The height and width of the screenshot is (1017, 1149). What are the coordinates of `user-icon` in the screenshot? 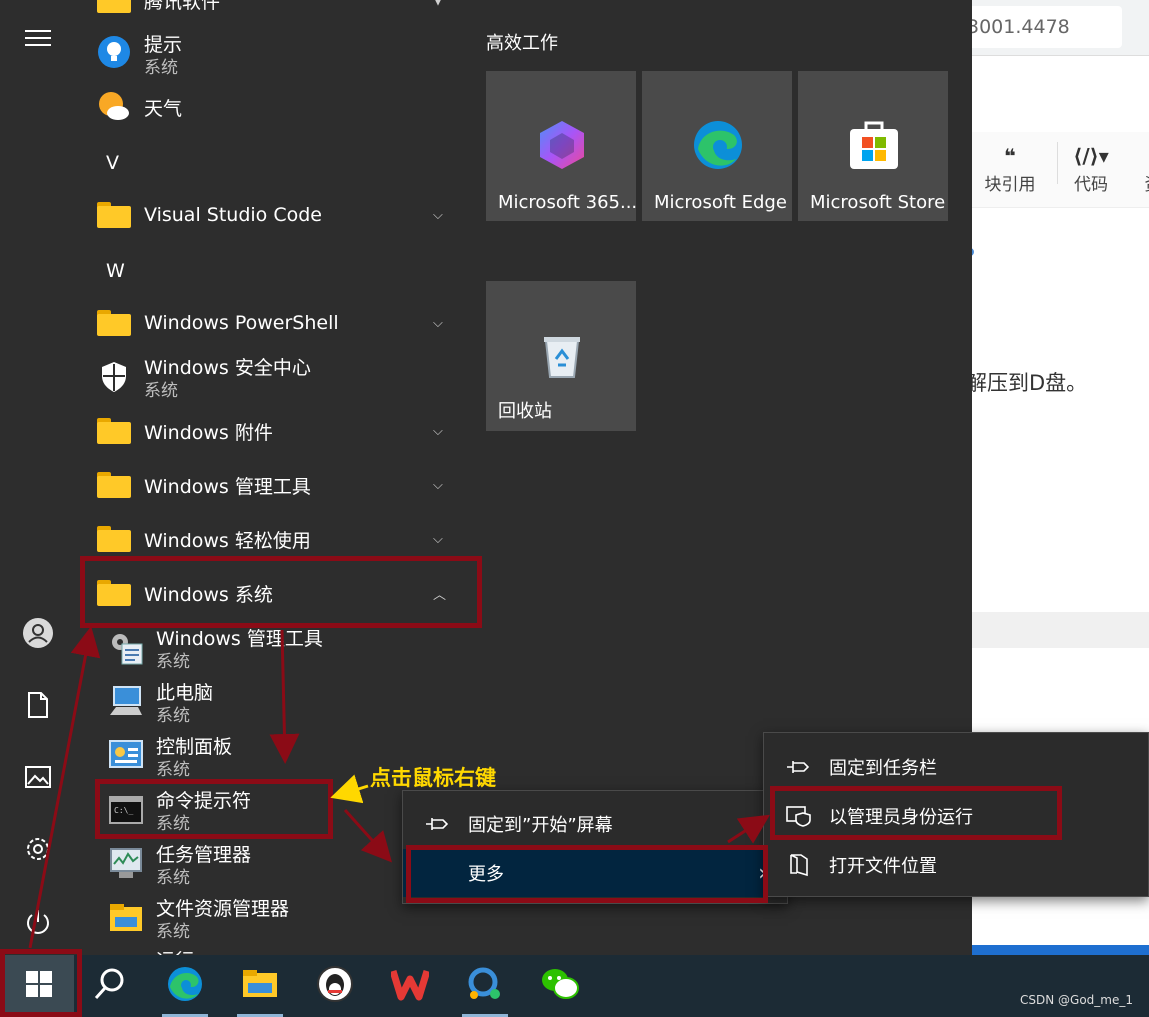 It's located at (38, 633).